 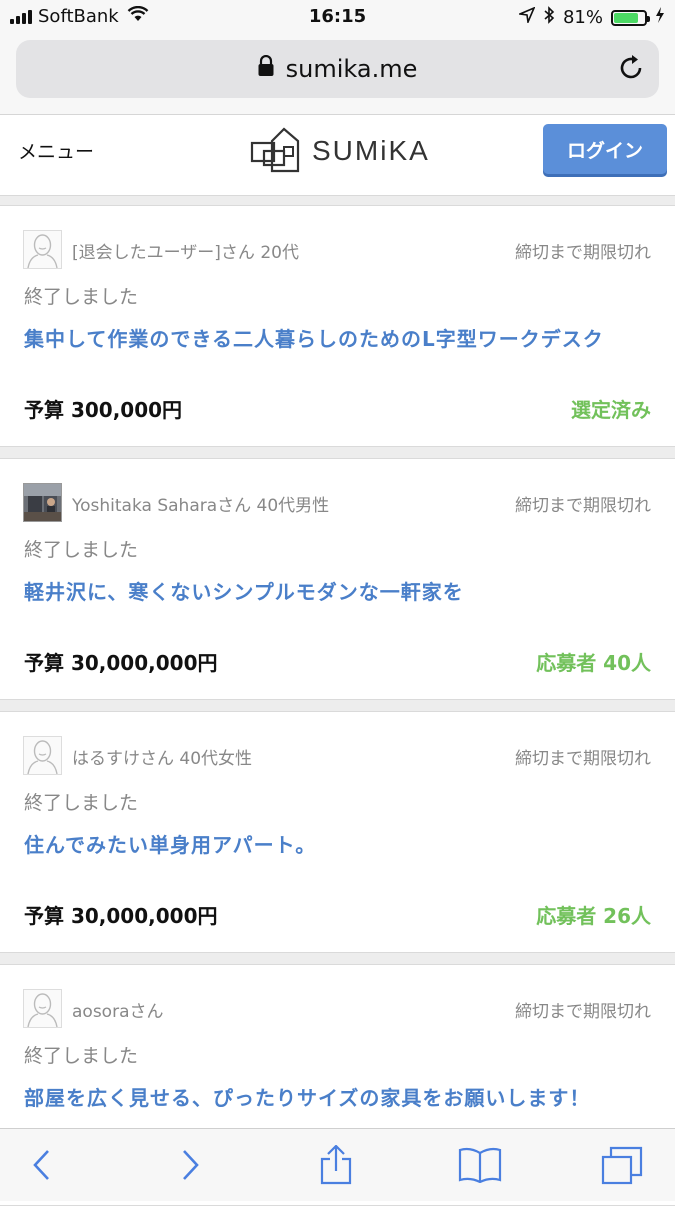 I want to click on site-header: メニュー SUMiKA ログイン, so click(x=337, y=155).